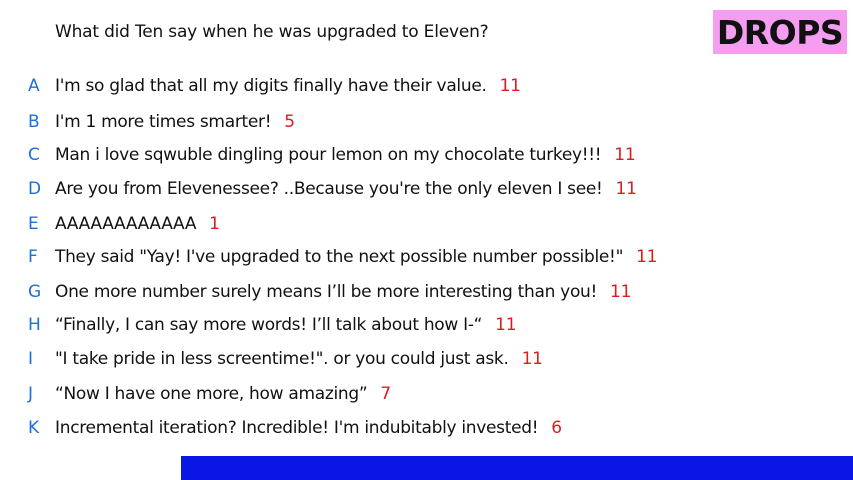  What do you see at coordinates (35, 189) in the screenshot?
I see `answer-letter: D` at bounding box center [35, 189].